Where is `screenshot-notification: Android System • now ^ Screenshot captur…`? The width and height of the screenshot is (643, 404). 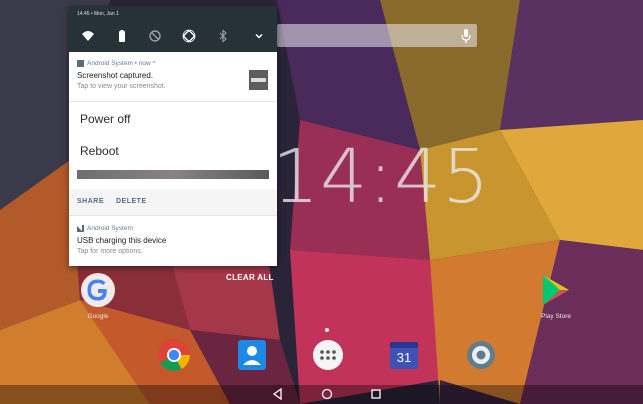 screenshot-notification: Android System • now ^ Screenshot captur… is located at coordinates (173, 77).